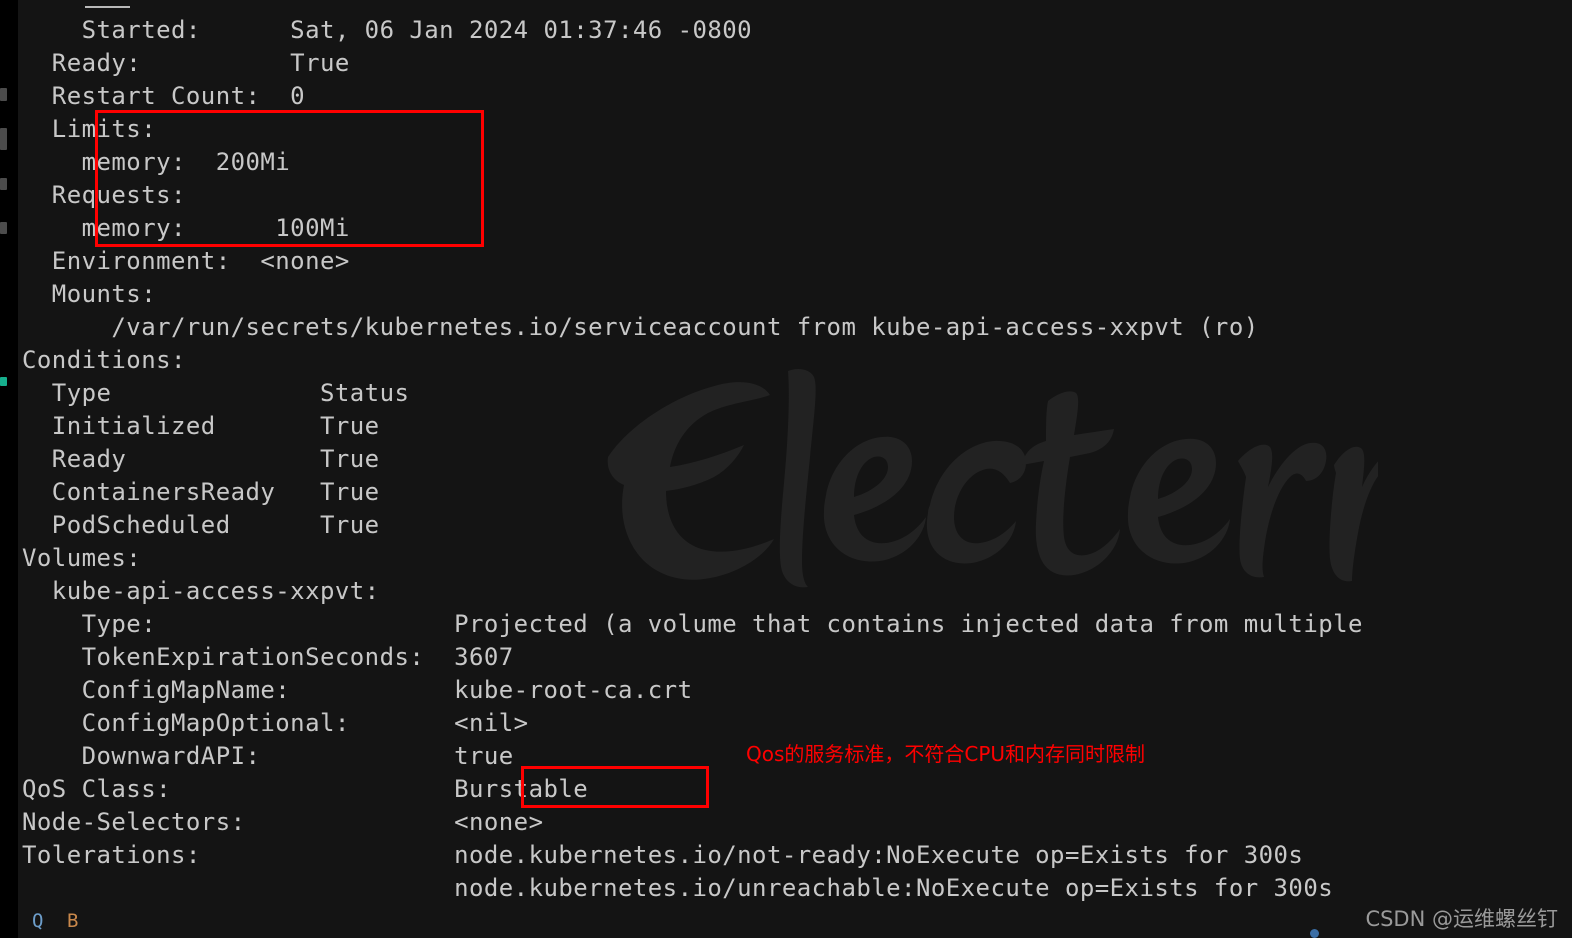 The image size is (1572, 938). Describe the element at coordinates (275, 723) in the screenshot. I see `output-line-configmap-optional: ConfigMapOptional: <nil>` at that location.